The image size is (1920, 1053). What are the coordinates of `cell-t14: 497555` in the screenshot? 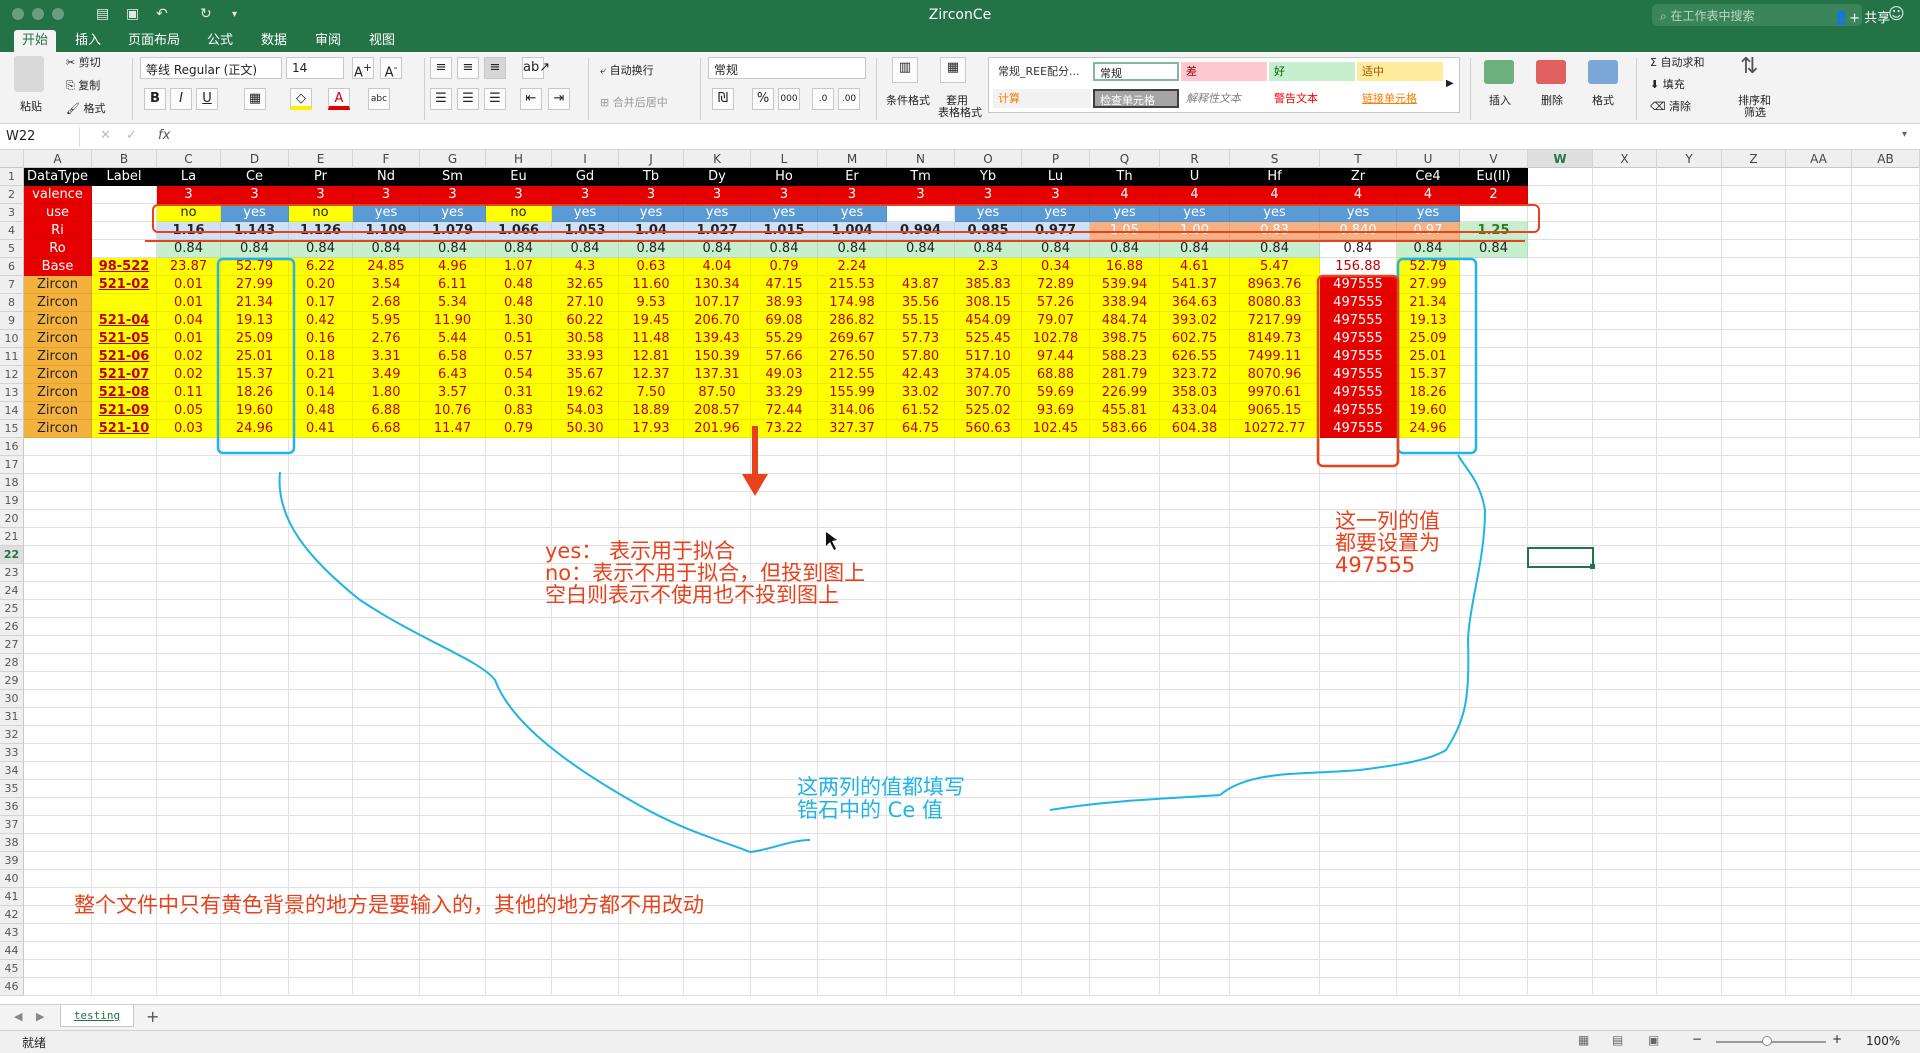 It's located at (1358, 411).